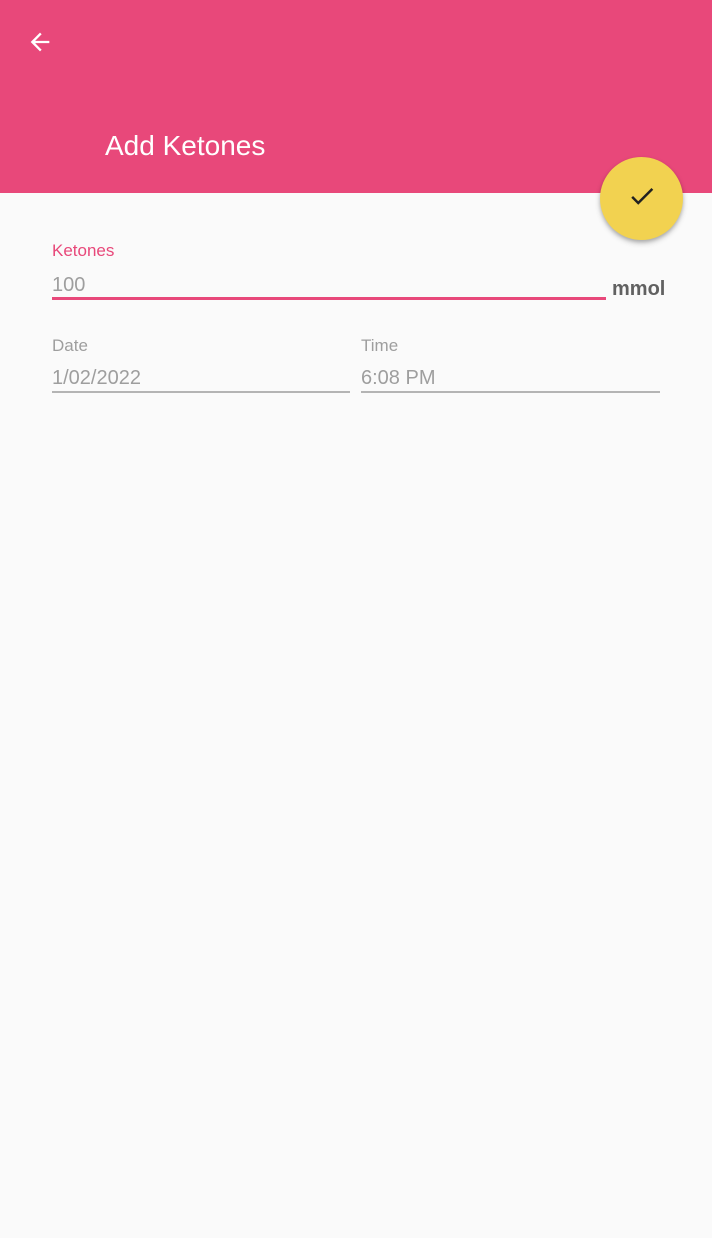 Image resolution: width=712 pixels, height=1238 pixels. Describe the element at coordinates (380, 345) in the screenshot. I see `time-label: Time` at that location.